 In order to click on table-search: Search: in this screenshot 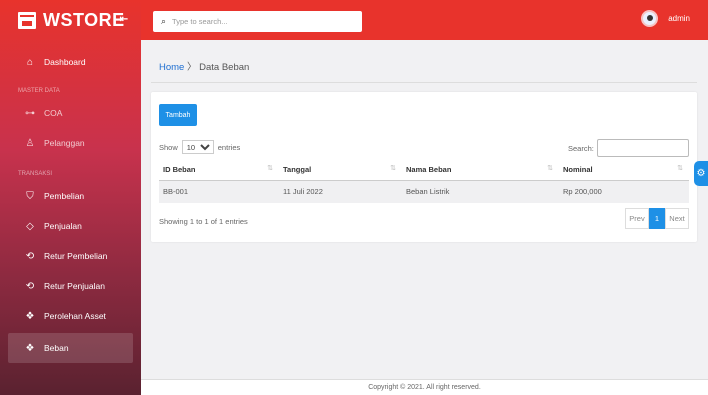, I will do `click(628, 148)`.